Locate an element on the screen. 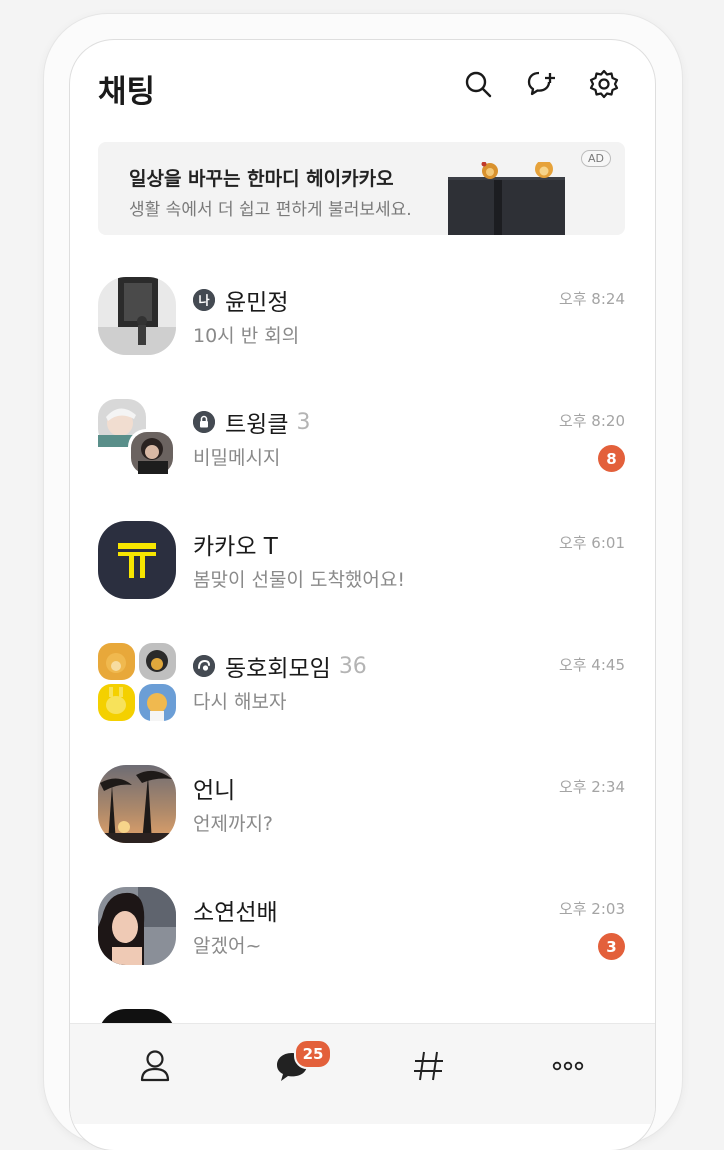  friends-tab-icon is located at coordinates (155, 1066).